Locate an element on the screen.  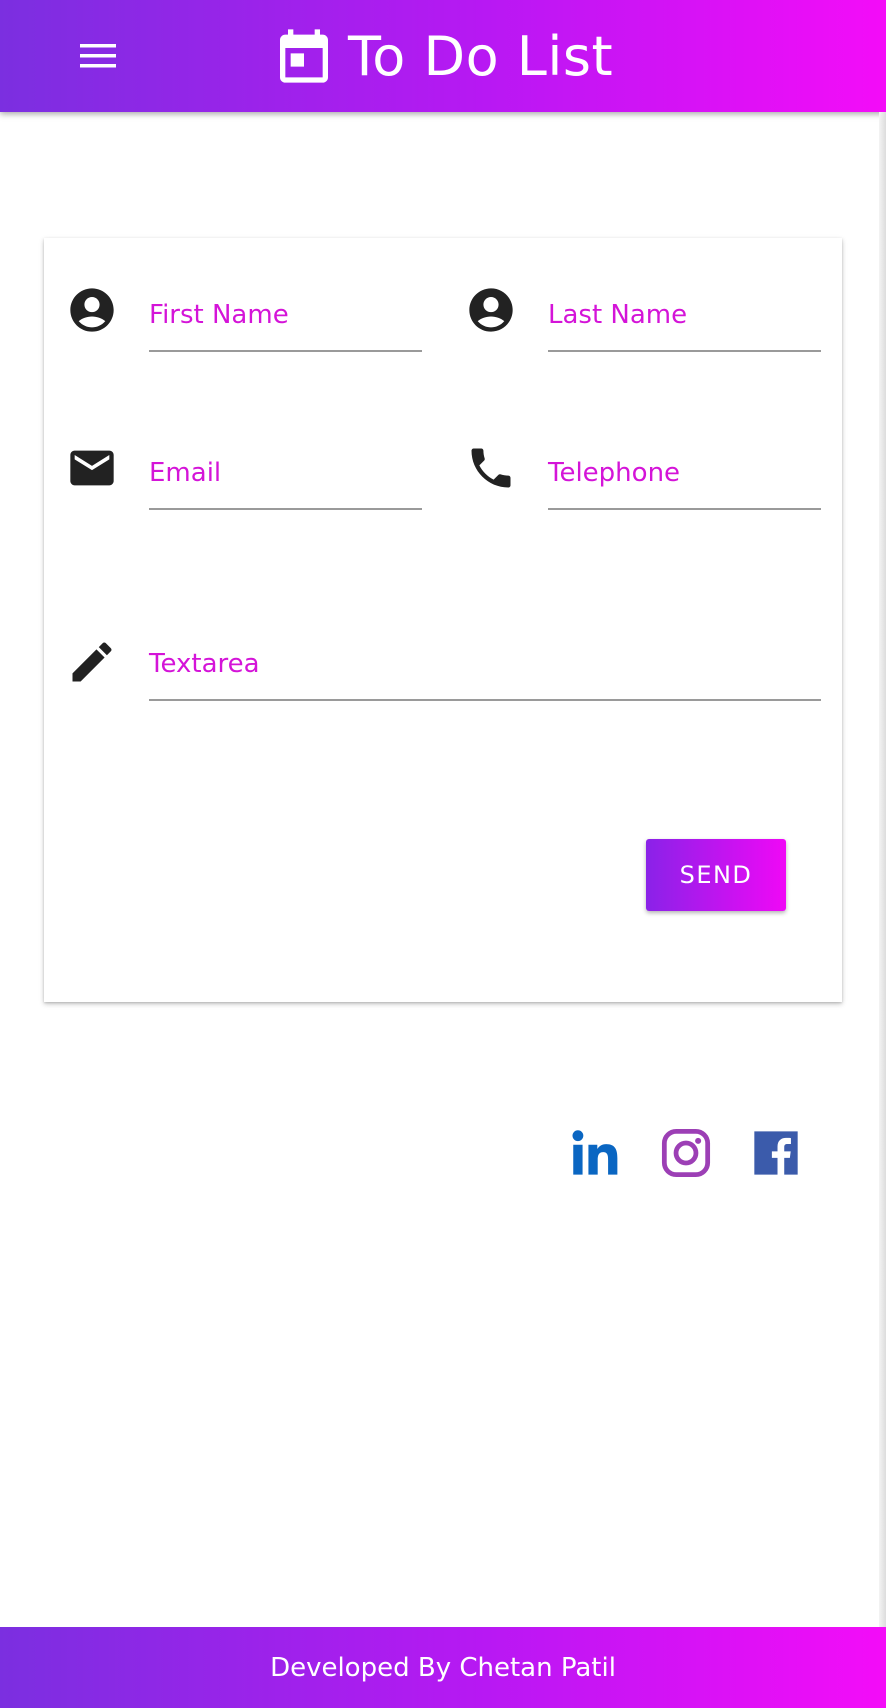
footer: Developed By Chetan Patil is located at coordinates (443, 1667).